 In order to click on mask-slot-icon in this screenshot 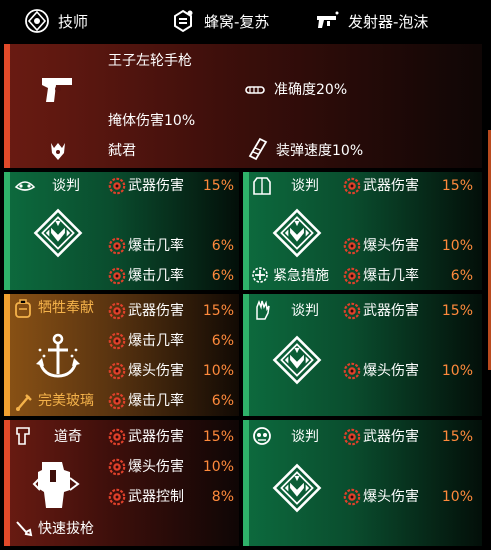, I will do `click(25, 186)`.